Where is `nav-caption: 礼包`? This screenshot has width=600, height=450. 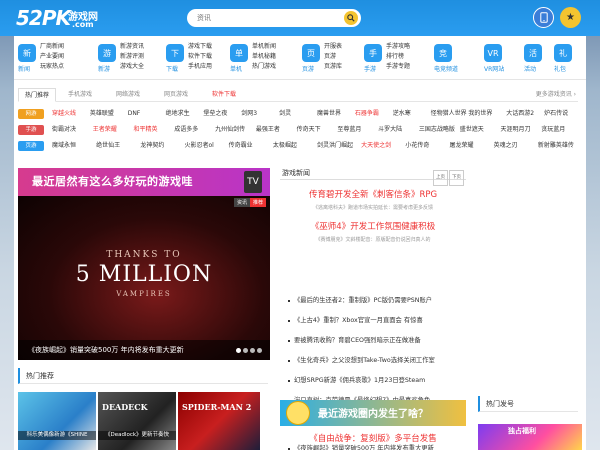
nav-caption: 礼包 is located at coordinates (569, 68).